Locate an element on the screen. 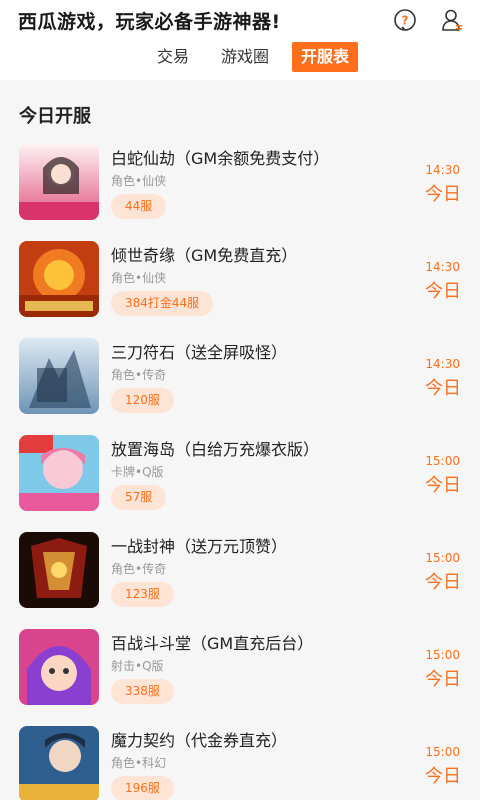  list-item: 白蛇仙劫（GM余额免费支付） 角色•仙侠 44服 14:30 今日 is located at coordinates (240, 190).